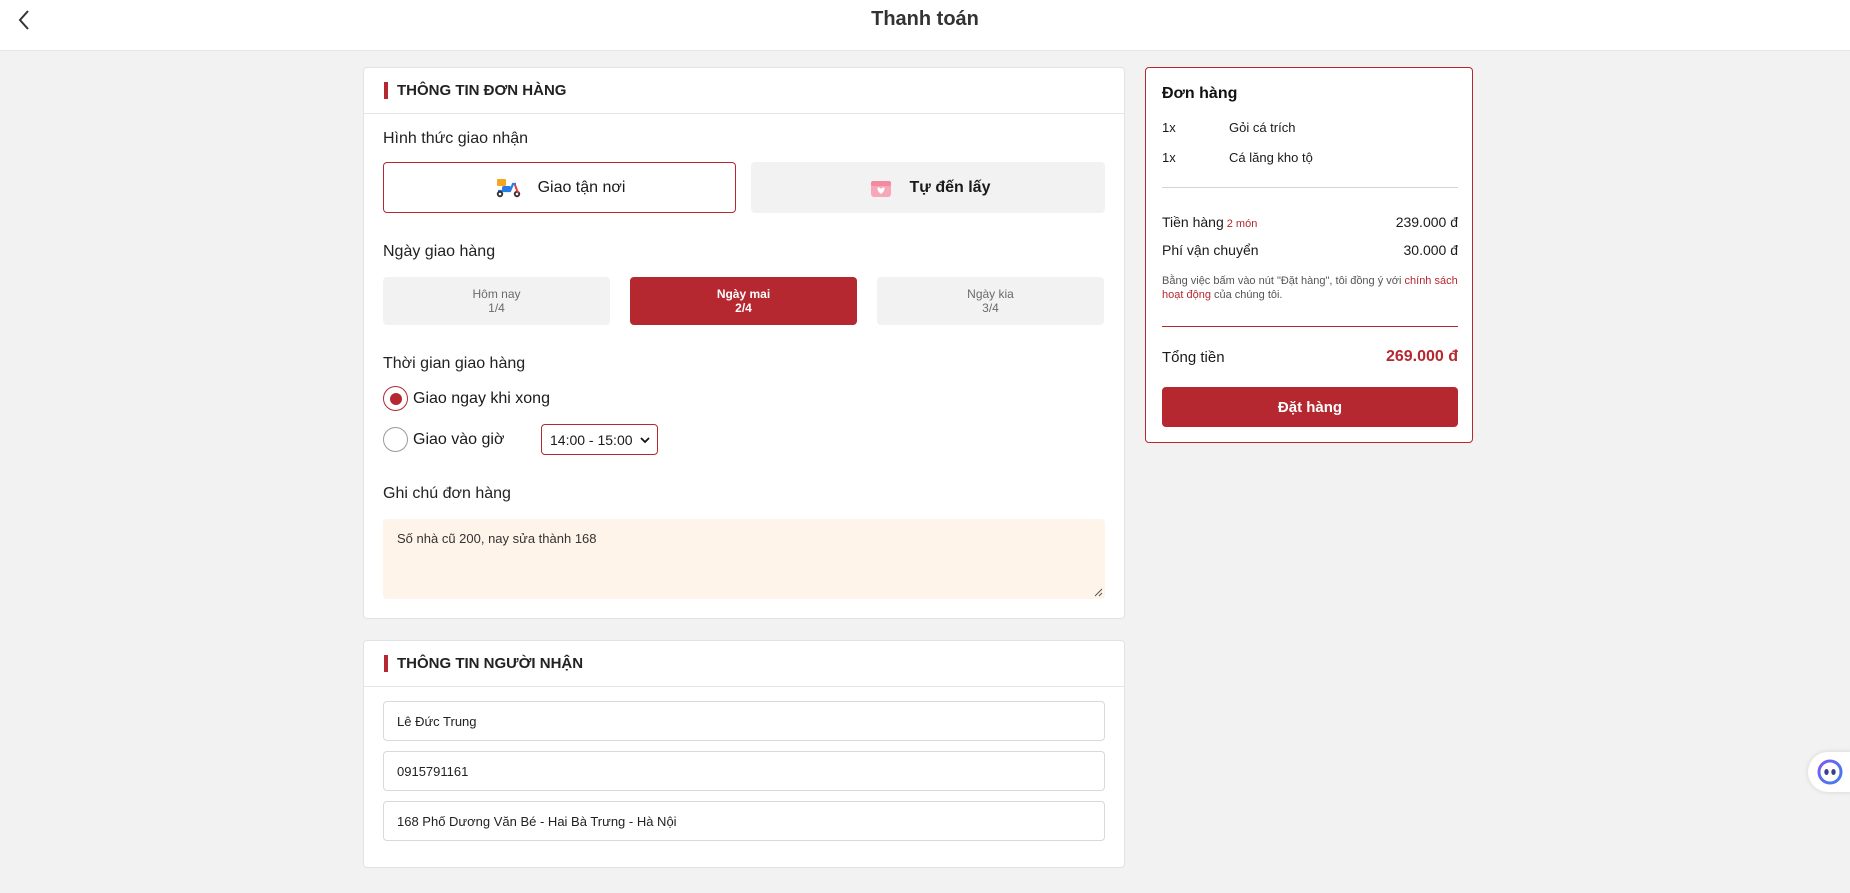 The height and width of the screenshot is (893, 1850). Describe the element at coordinates (482, 90) in the screenshot. I see `order-info-title: THÔNG TIN ĐƠN HÀNG` at that location.